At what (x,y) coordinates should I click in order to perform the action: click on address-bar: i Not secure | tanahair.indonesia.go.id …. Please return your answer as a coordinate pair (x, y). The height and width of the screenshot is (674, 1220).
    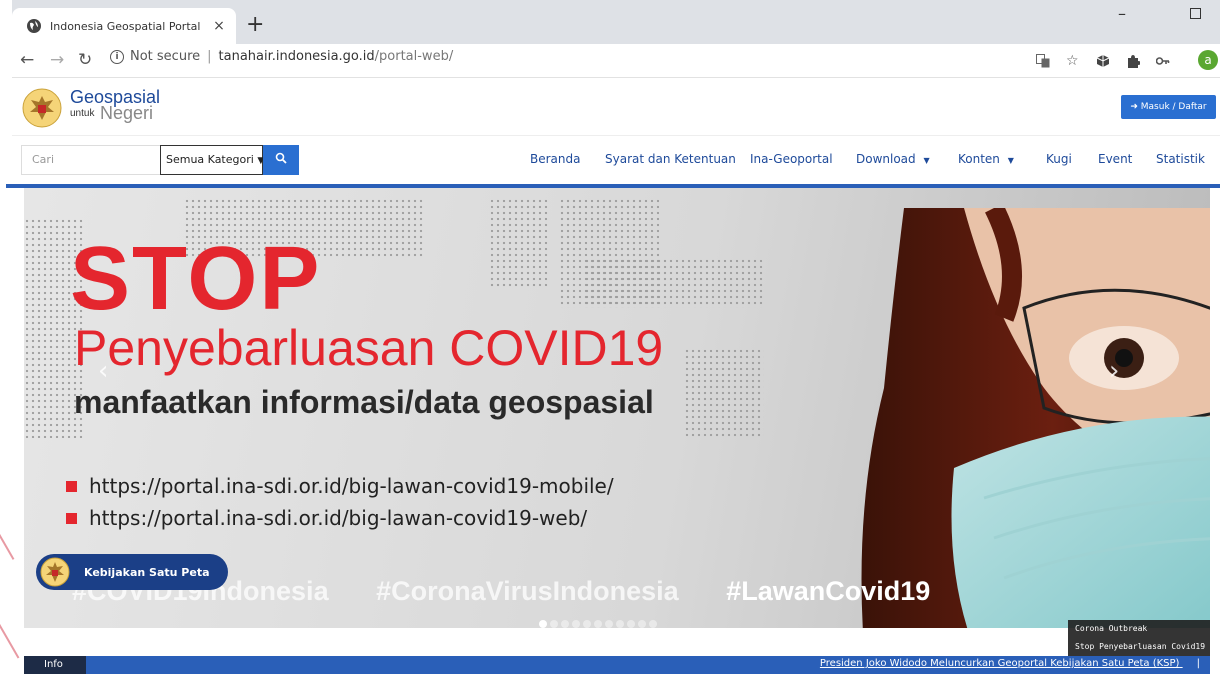
    Looking at the image, I should click on (281, 56).